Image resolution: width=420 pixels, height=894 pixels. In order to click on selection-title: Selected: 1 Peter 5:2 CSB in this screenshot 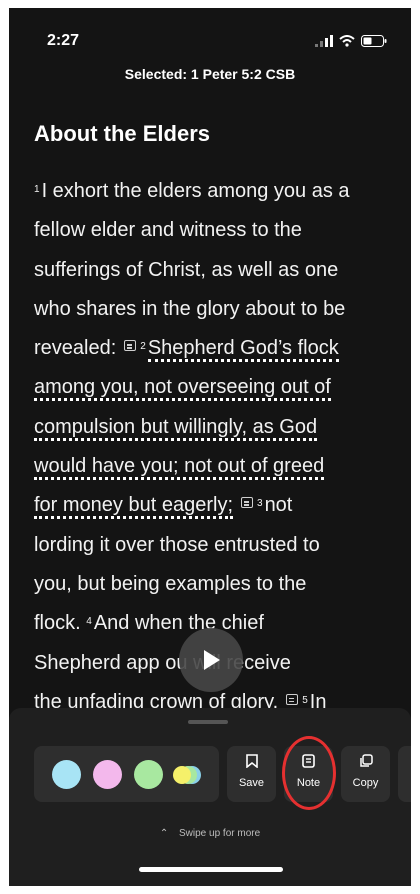, I will do `click(210, 74)`.